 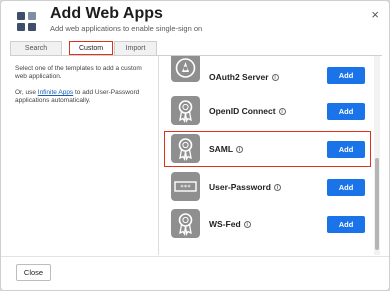 I want to click on list-scrollbar-thumb, so click(x=377, y=204).